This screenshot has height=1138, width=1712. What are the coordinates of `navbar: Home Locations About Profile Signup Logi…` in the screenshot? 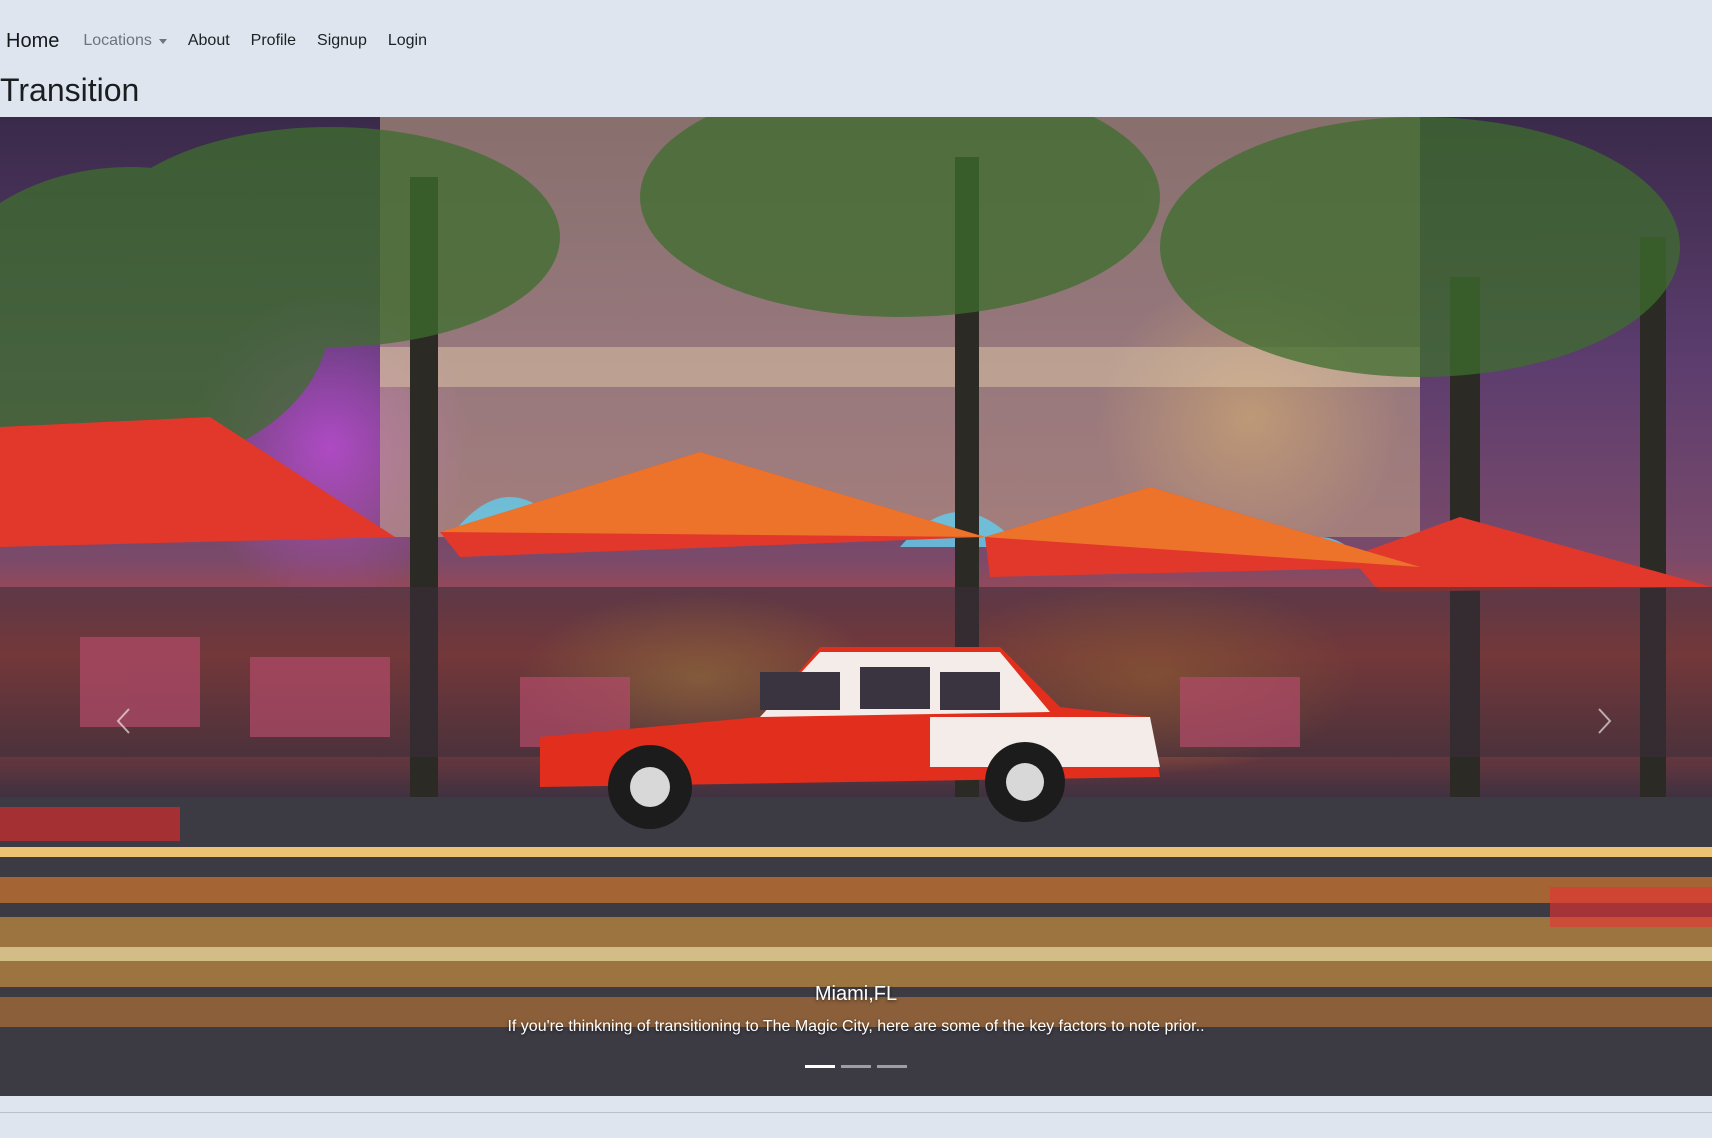 It's located at (856, 41).